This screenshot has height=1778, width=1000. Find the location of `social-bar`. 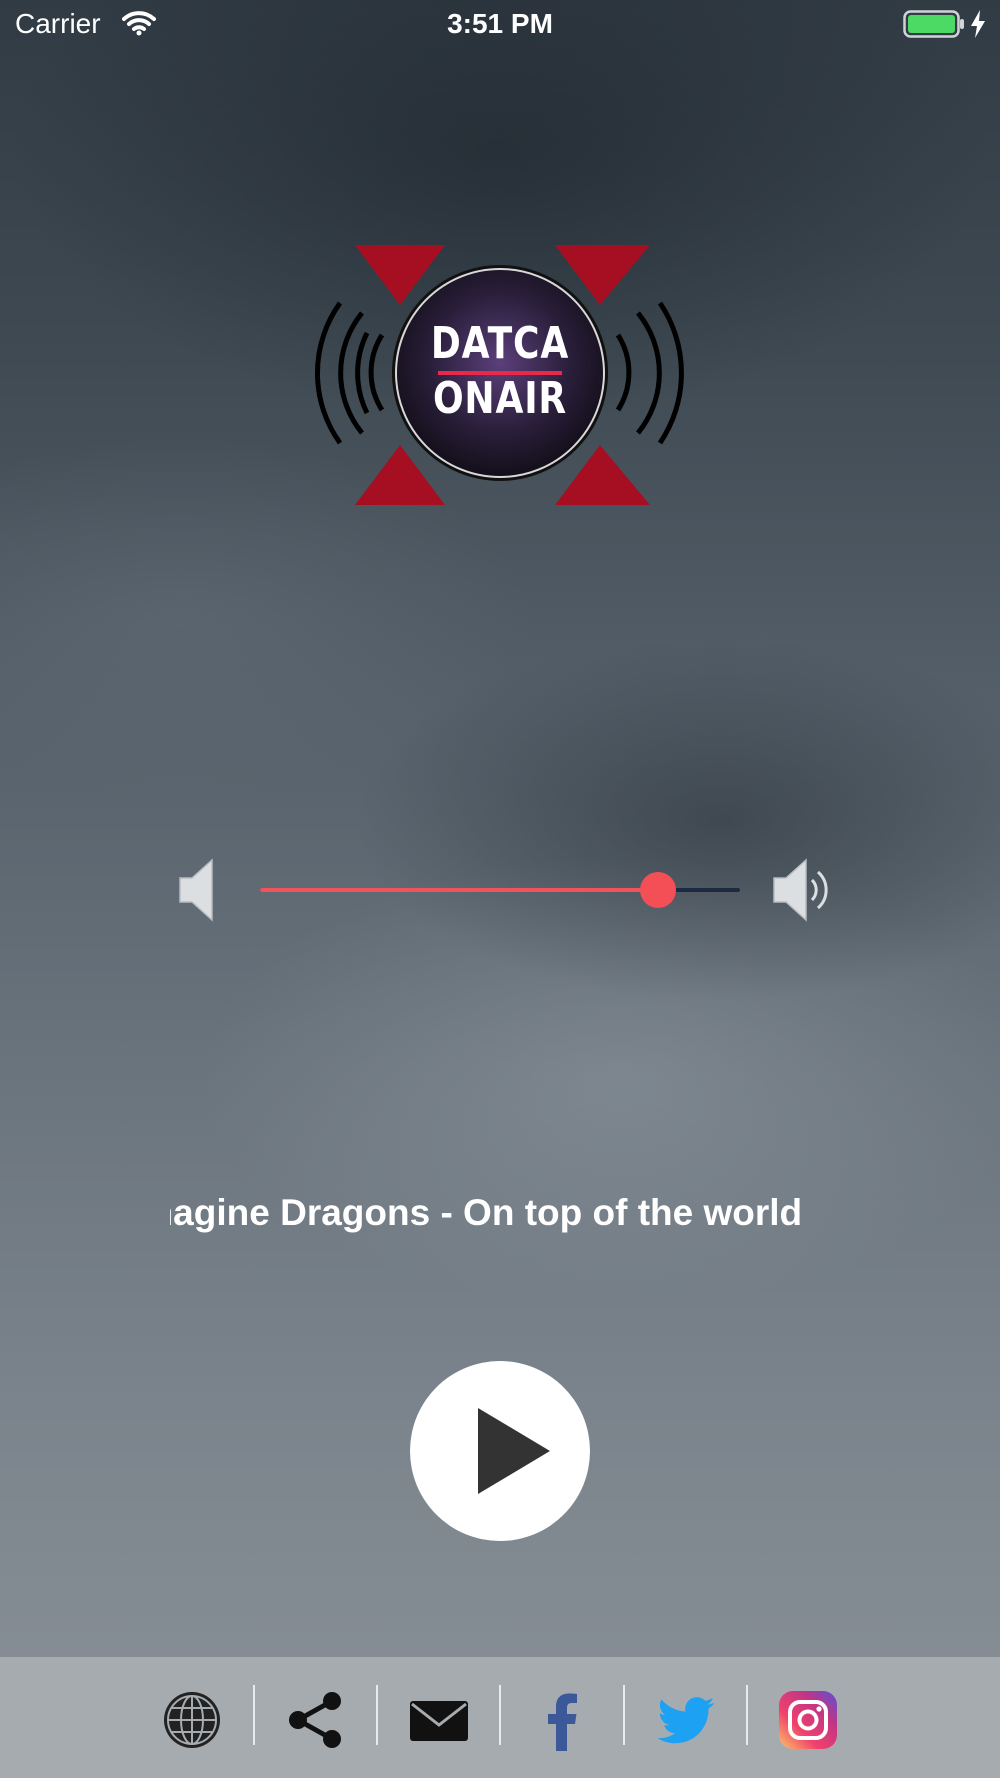

social-bar is located at coordinates (500, 1717).